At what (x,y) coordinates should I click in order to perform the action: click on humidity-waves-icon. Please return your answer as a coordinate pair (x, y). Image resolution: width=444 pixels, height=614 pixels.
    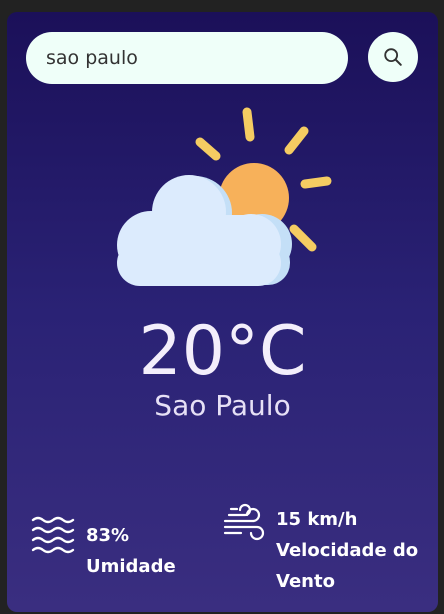
    Looking at the image, I should click on (53, 535).